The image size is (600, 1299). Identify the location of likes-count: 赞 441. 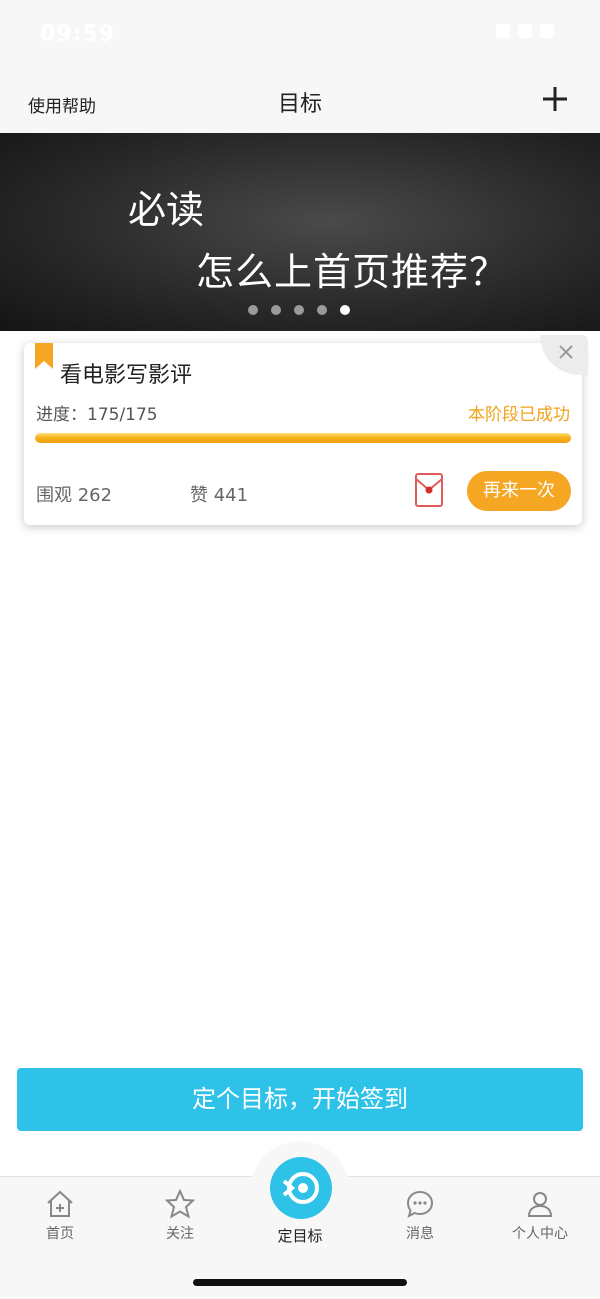
(219, 494).